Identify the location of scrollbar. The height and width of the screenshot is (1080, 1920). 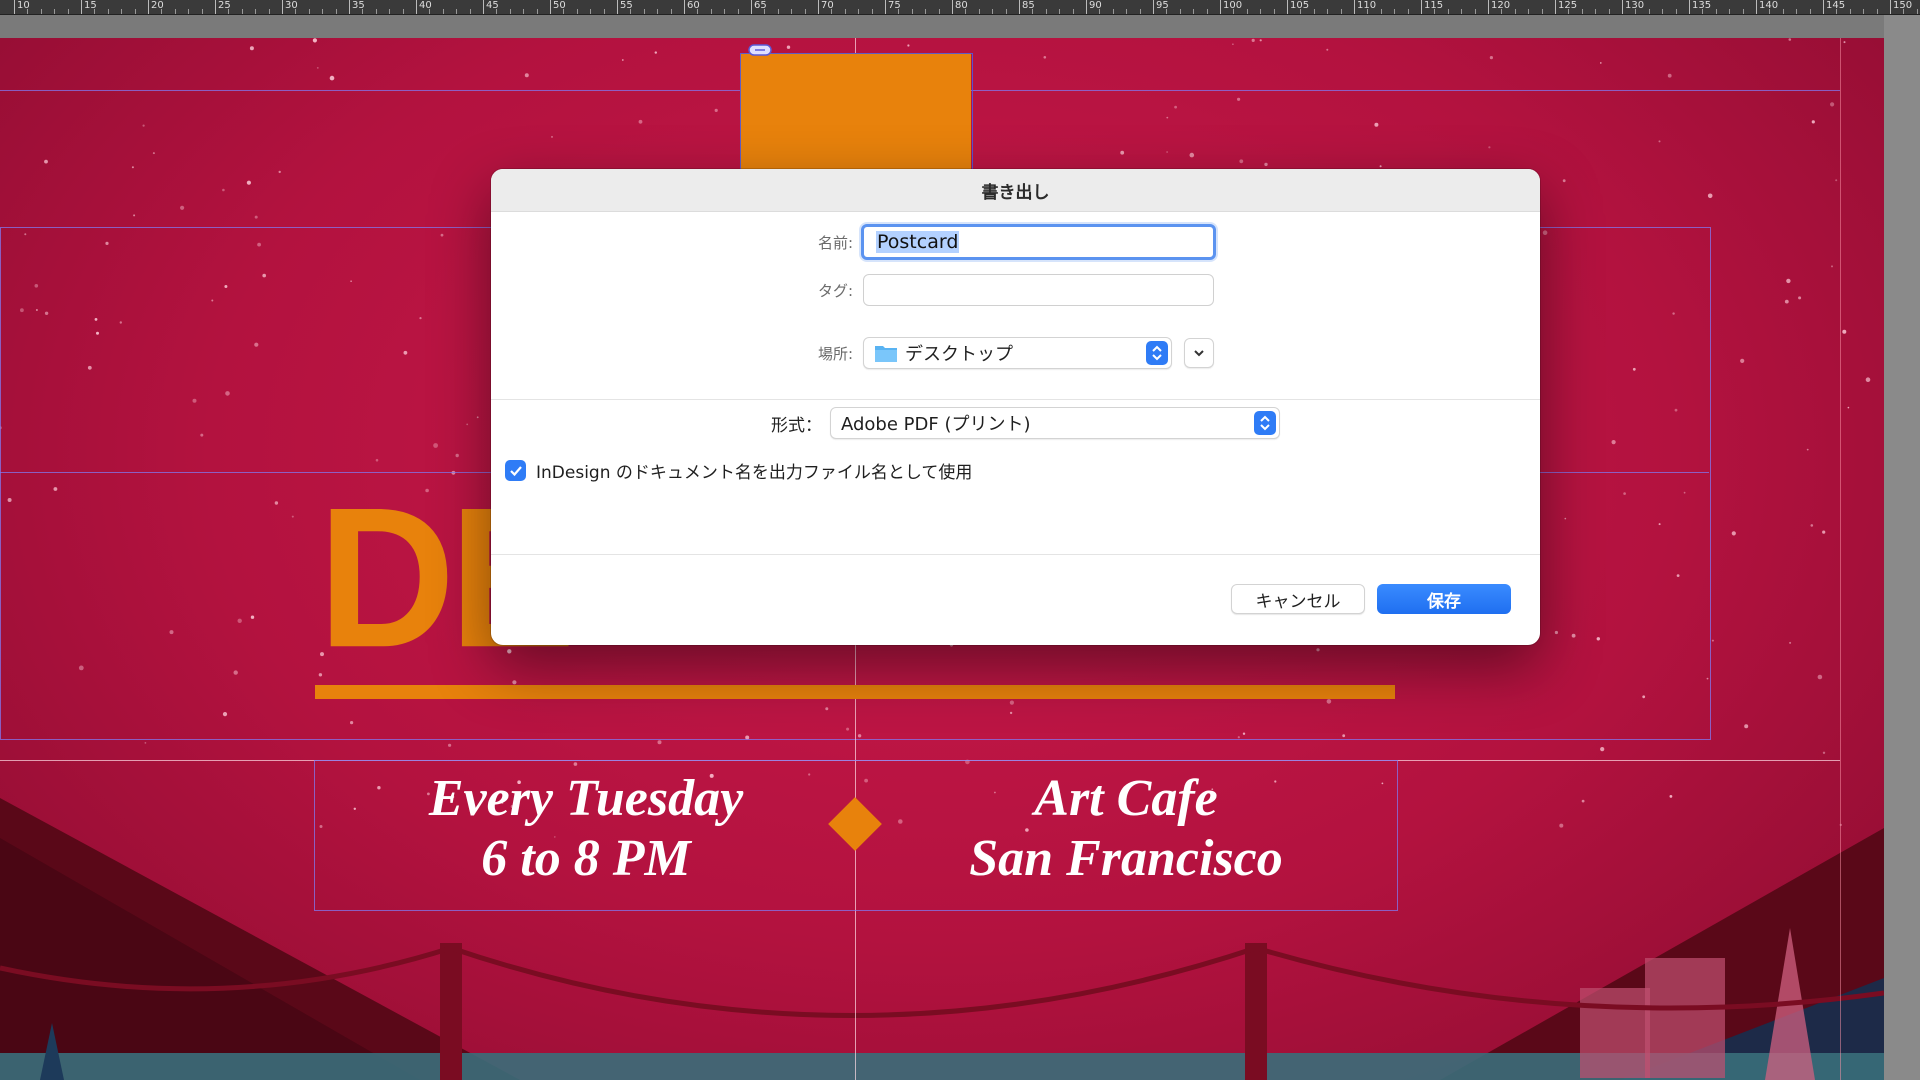
(1902, 547).